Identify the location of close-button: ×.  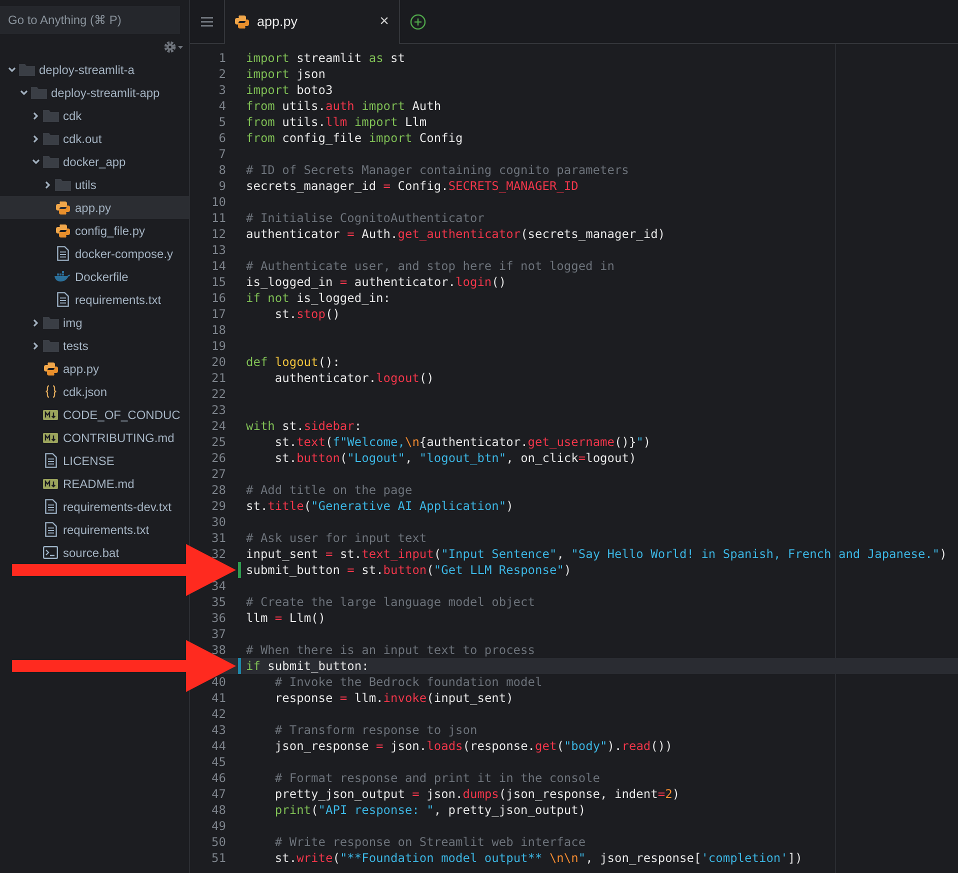
(384, 22).